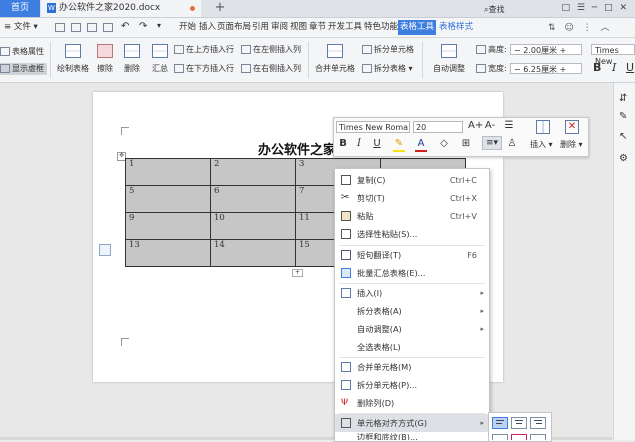  Describe the element at coordinates (630, 67) in the screenshot. I see `ribbon-underline-button: U` at that location.